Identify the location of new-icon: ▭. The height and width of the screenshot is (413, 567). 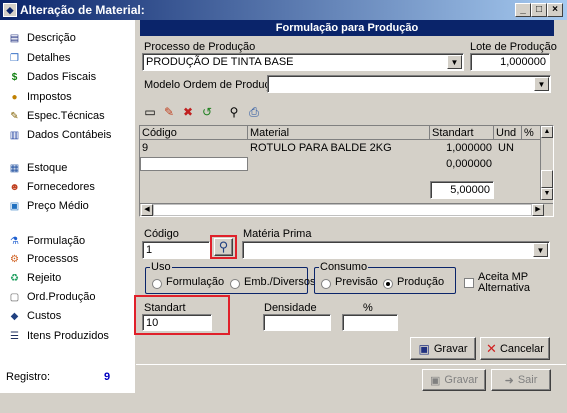
(150, 112).